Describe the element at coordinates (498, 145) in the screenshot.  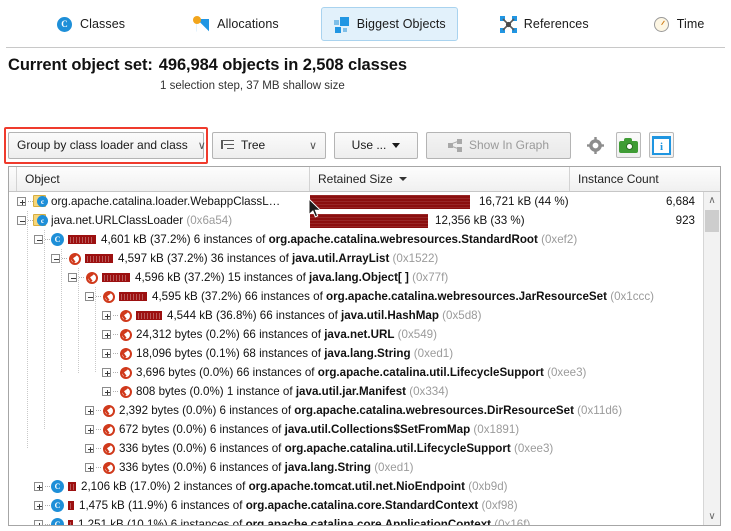
I see `show-in-graph-button: Show In Graph` at that location.